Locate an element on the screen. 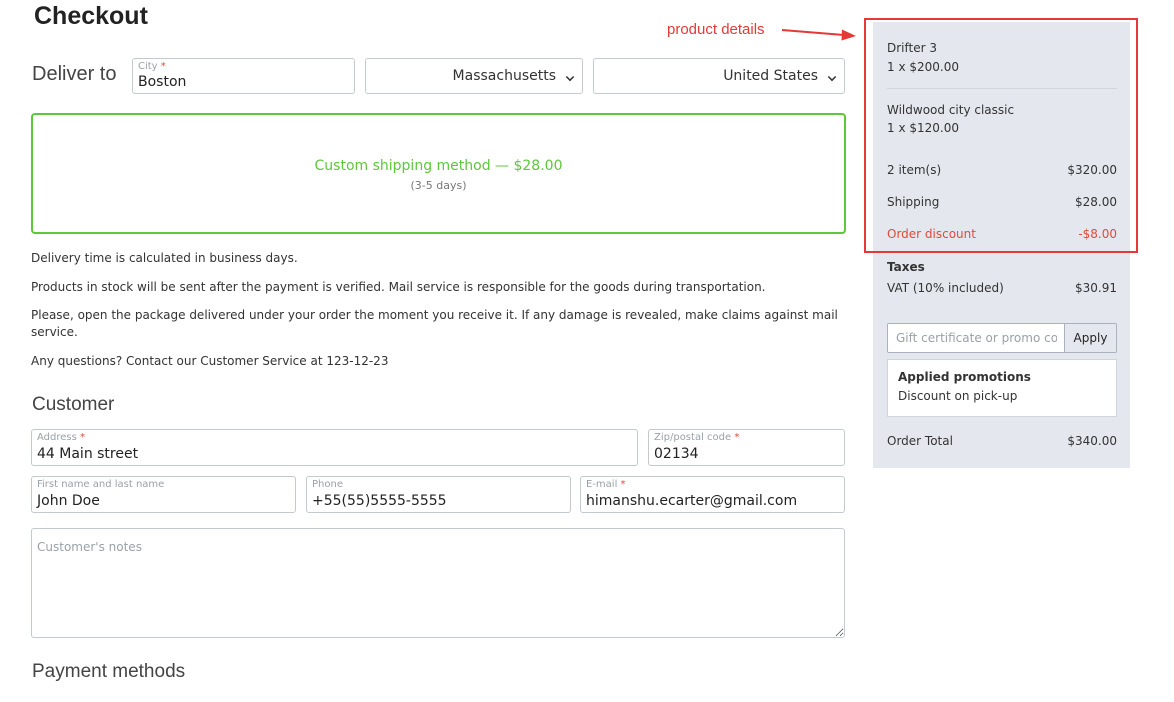 The image size is (1174, 702). promo-code-input is located at coordinates (976, 338).